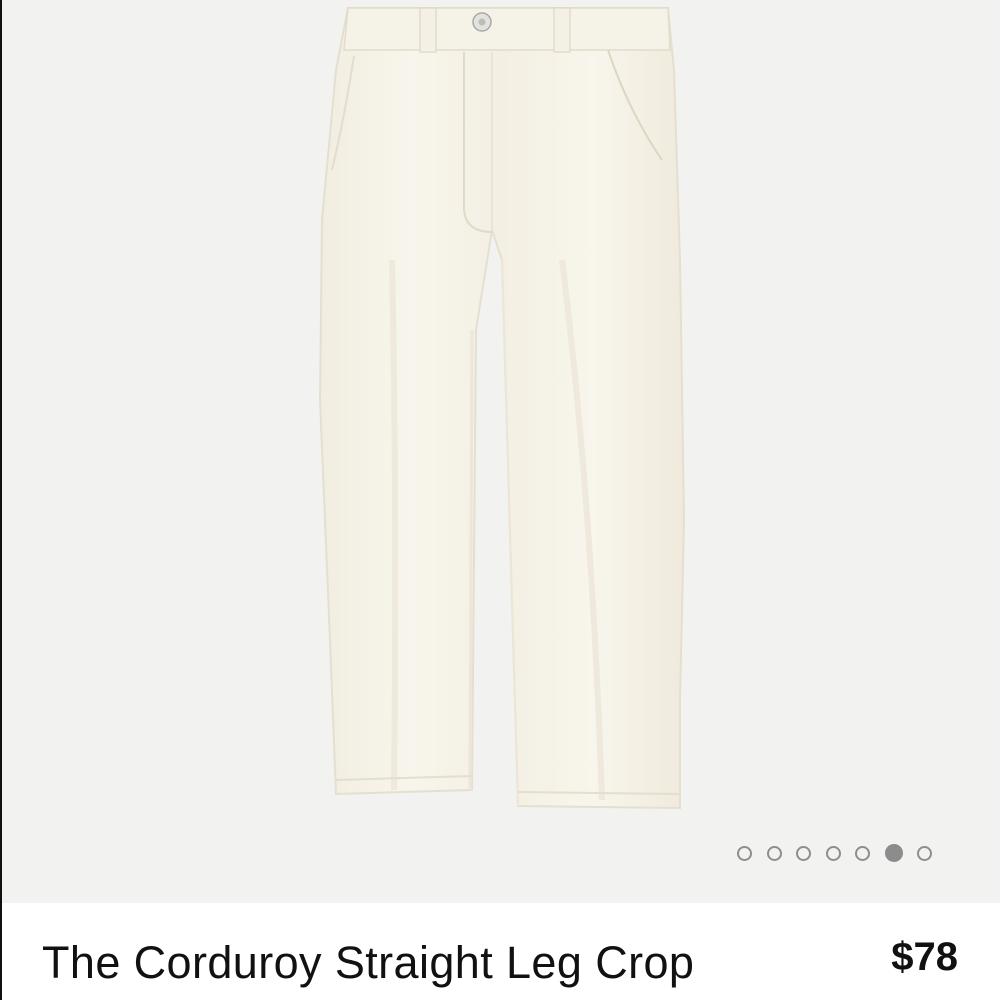  Describe the element at coordinates (924, 957) in the screenshot. I see `product-price: $78` at that location.